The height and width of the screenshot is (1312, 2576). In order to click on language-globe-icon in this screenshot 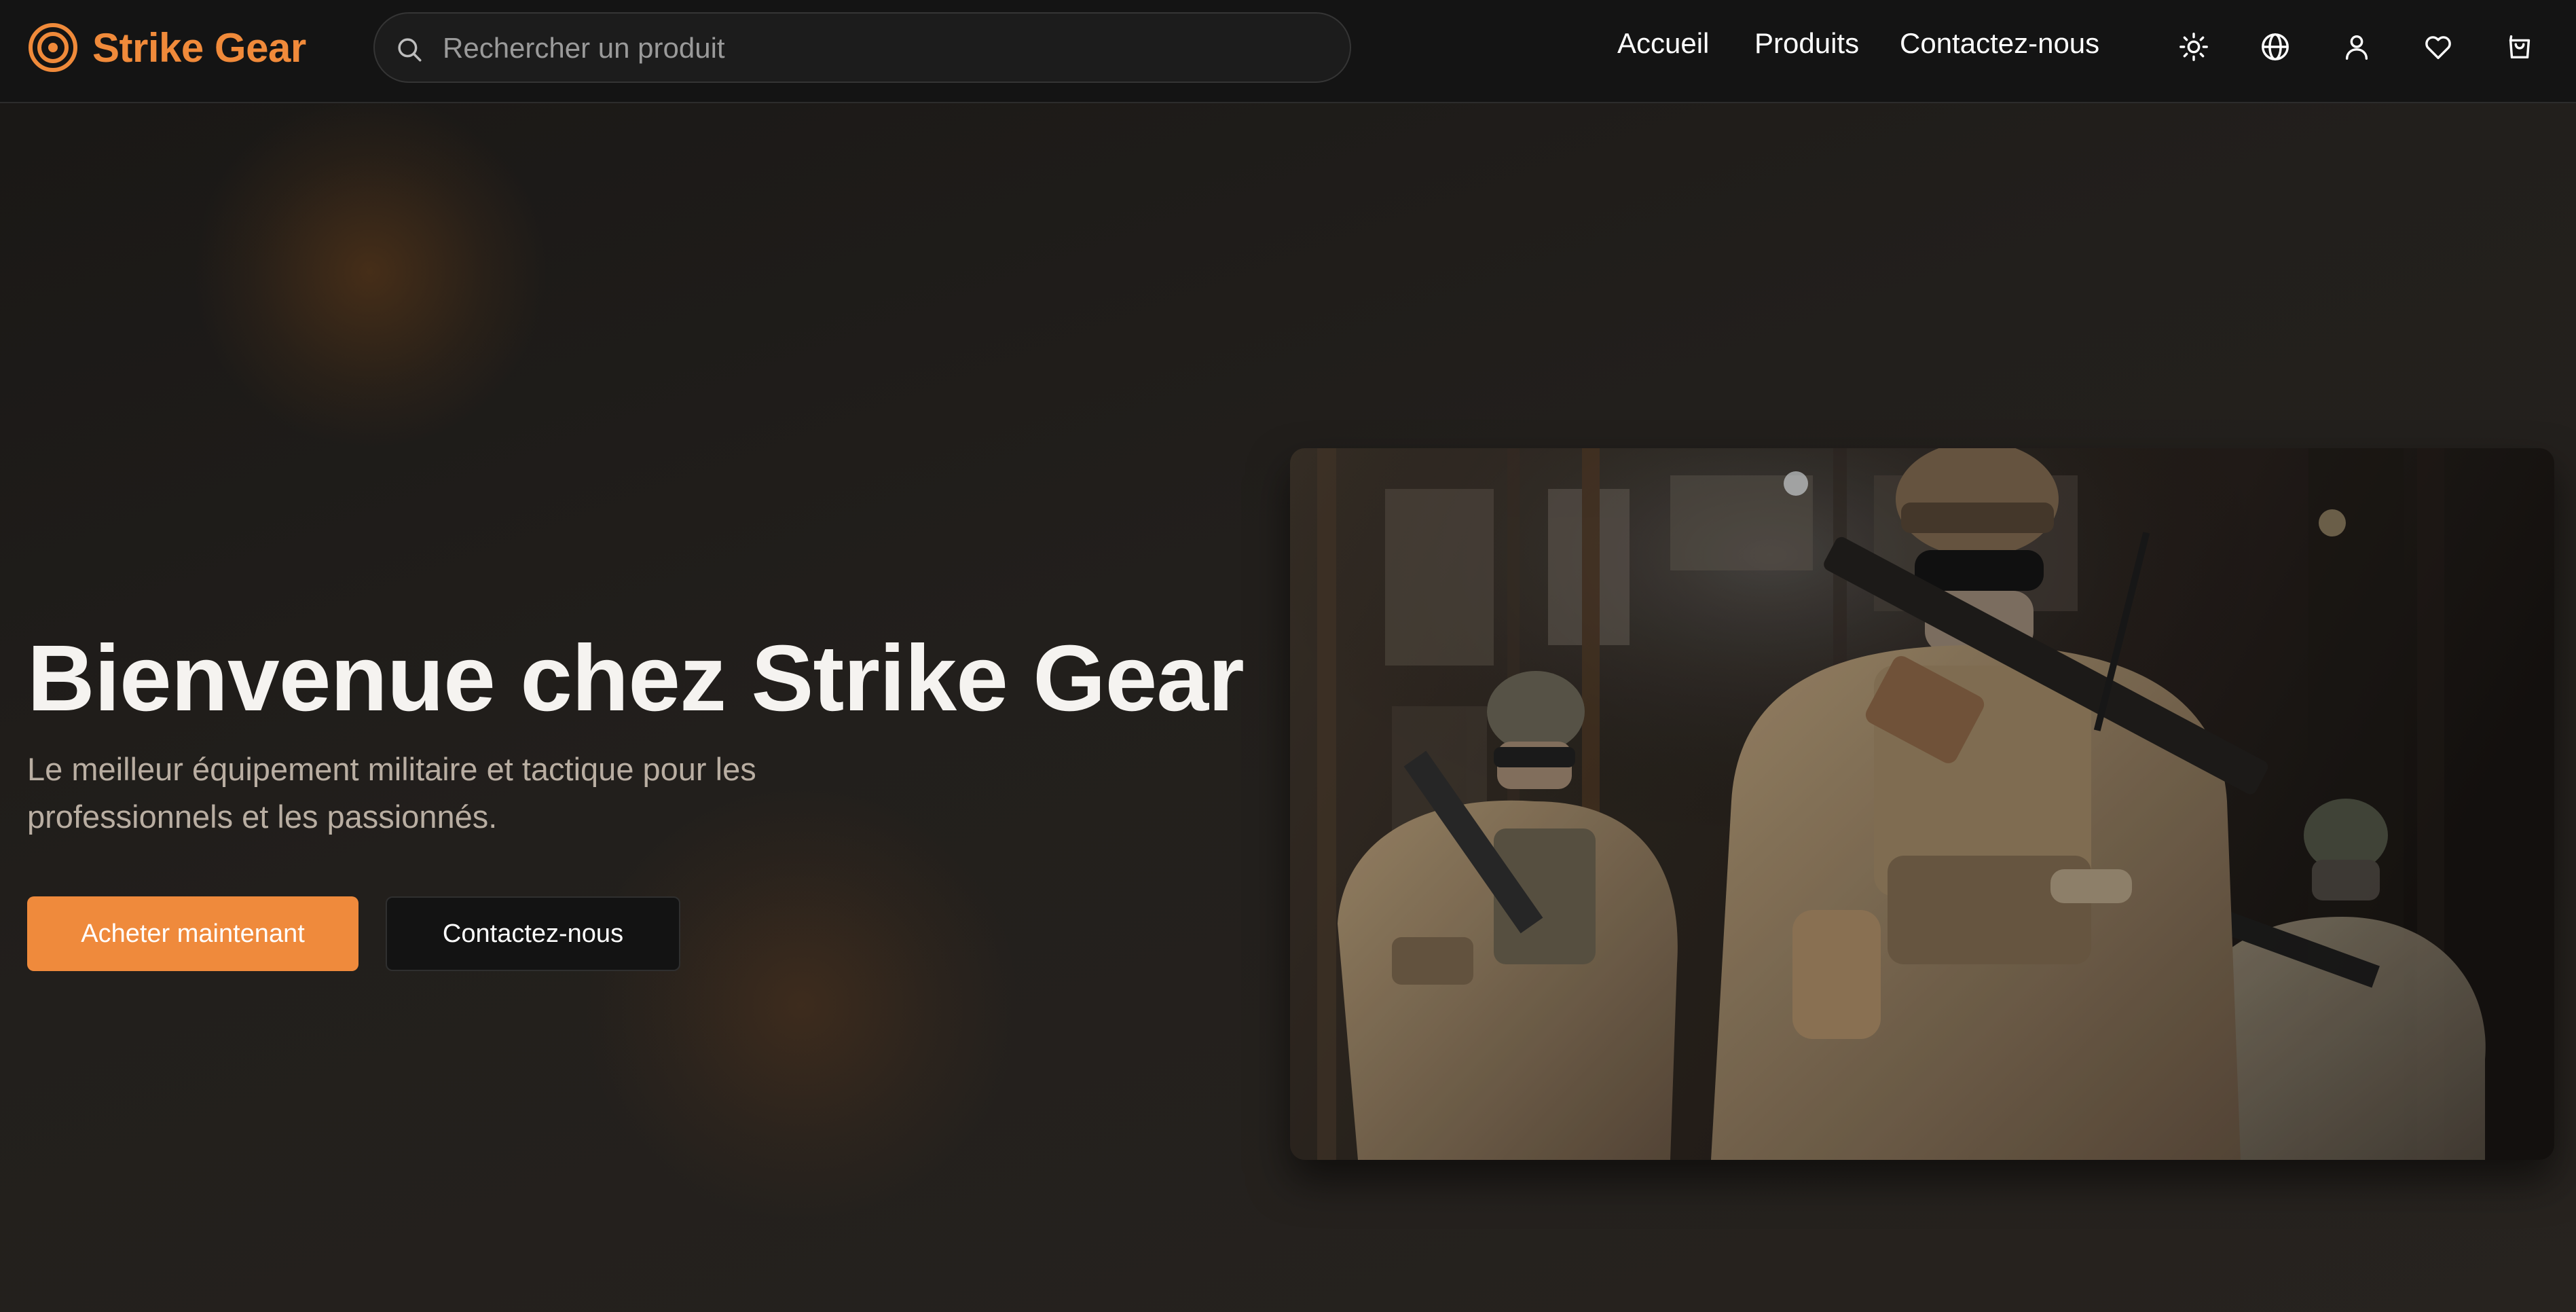, I will do `click(2275, 47)`.